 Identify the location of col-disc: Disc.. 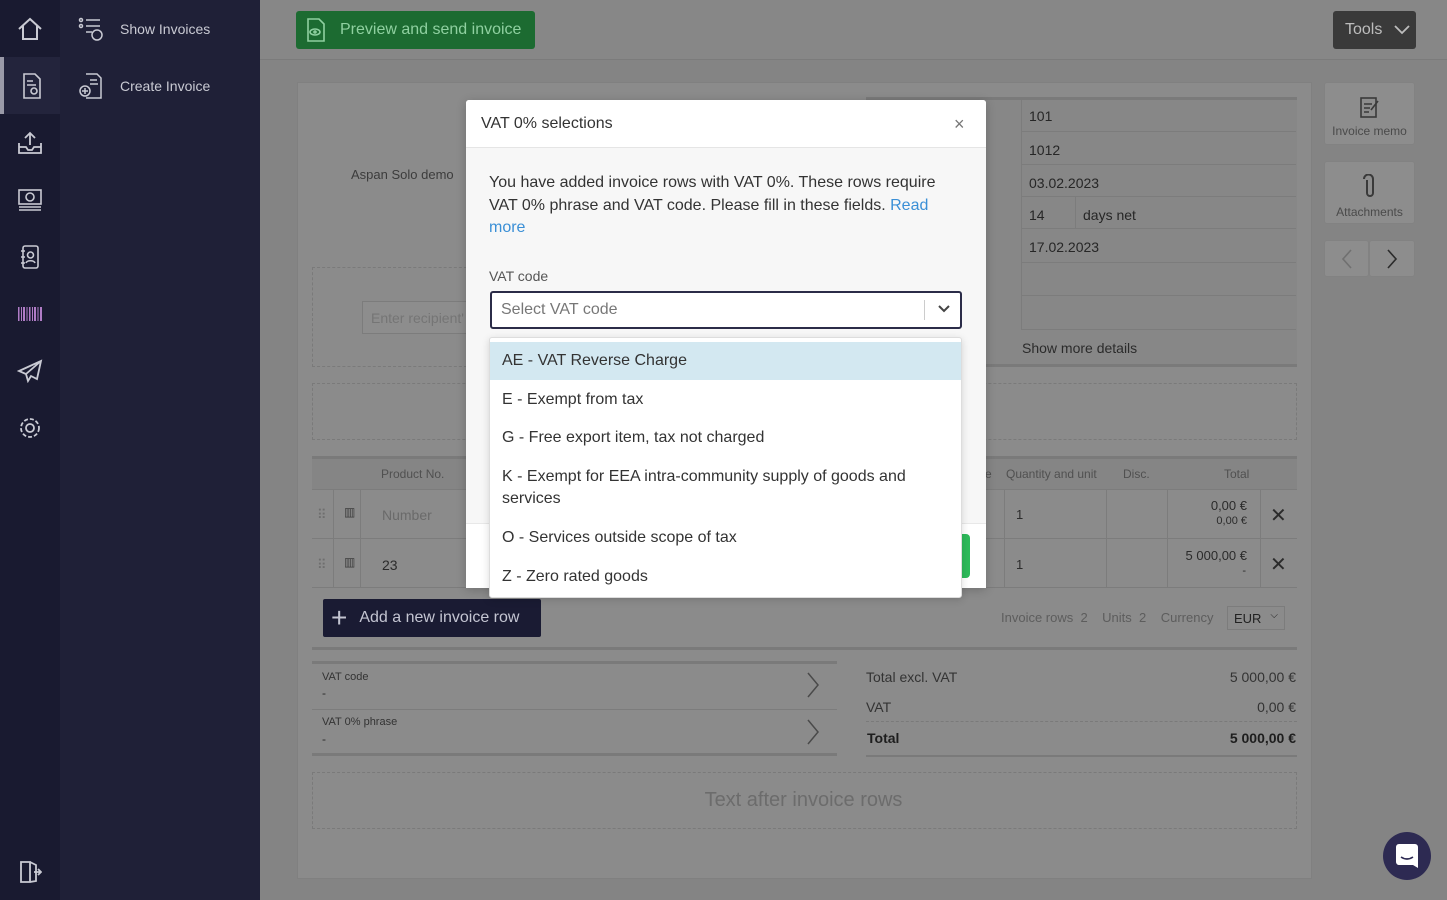
(1136, 474).